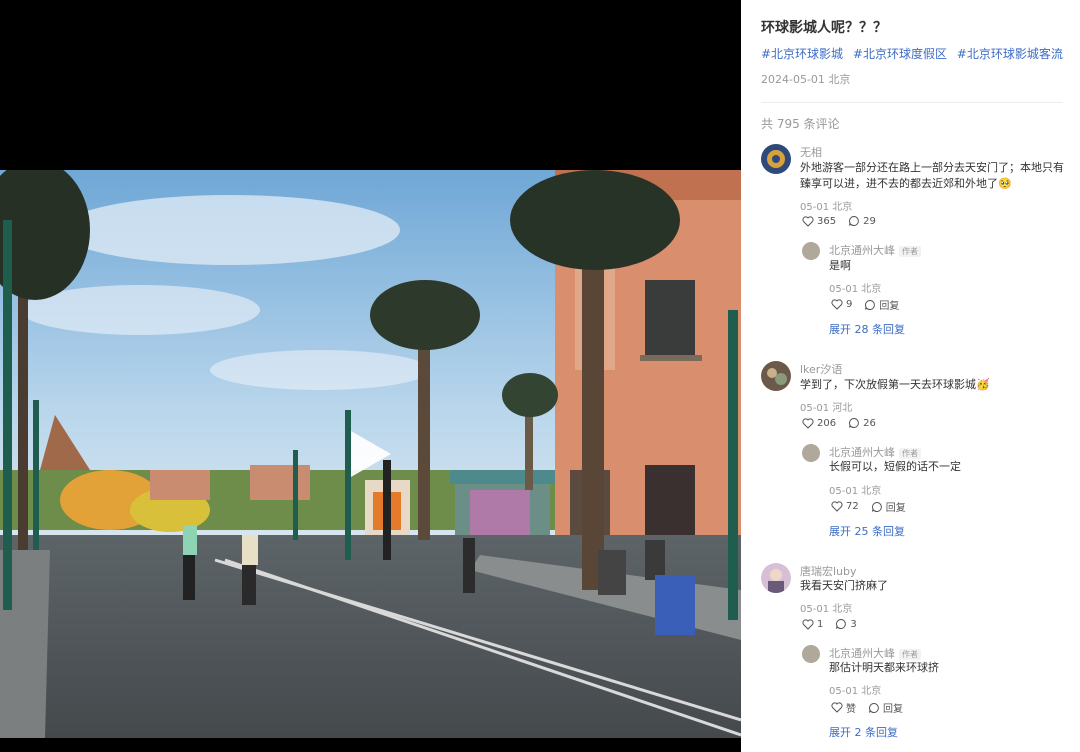 This screenshot has width=1080, height=752. Describe the element at coordinates (849, 304) in the screenshot. I see `like-count: 9` at that location.